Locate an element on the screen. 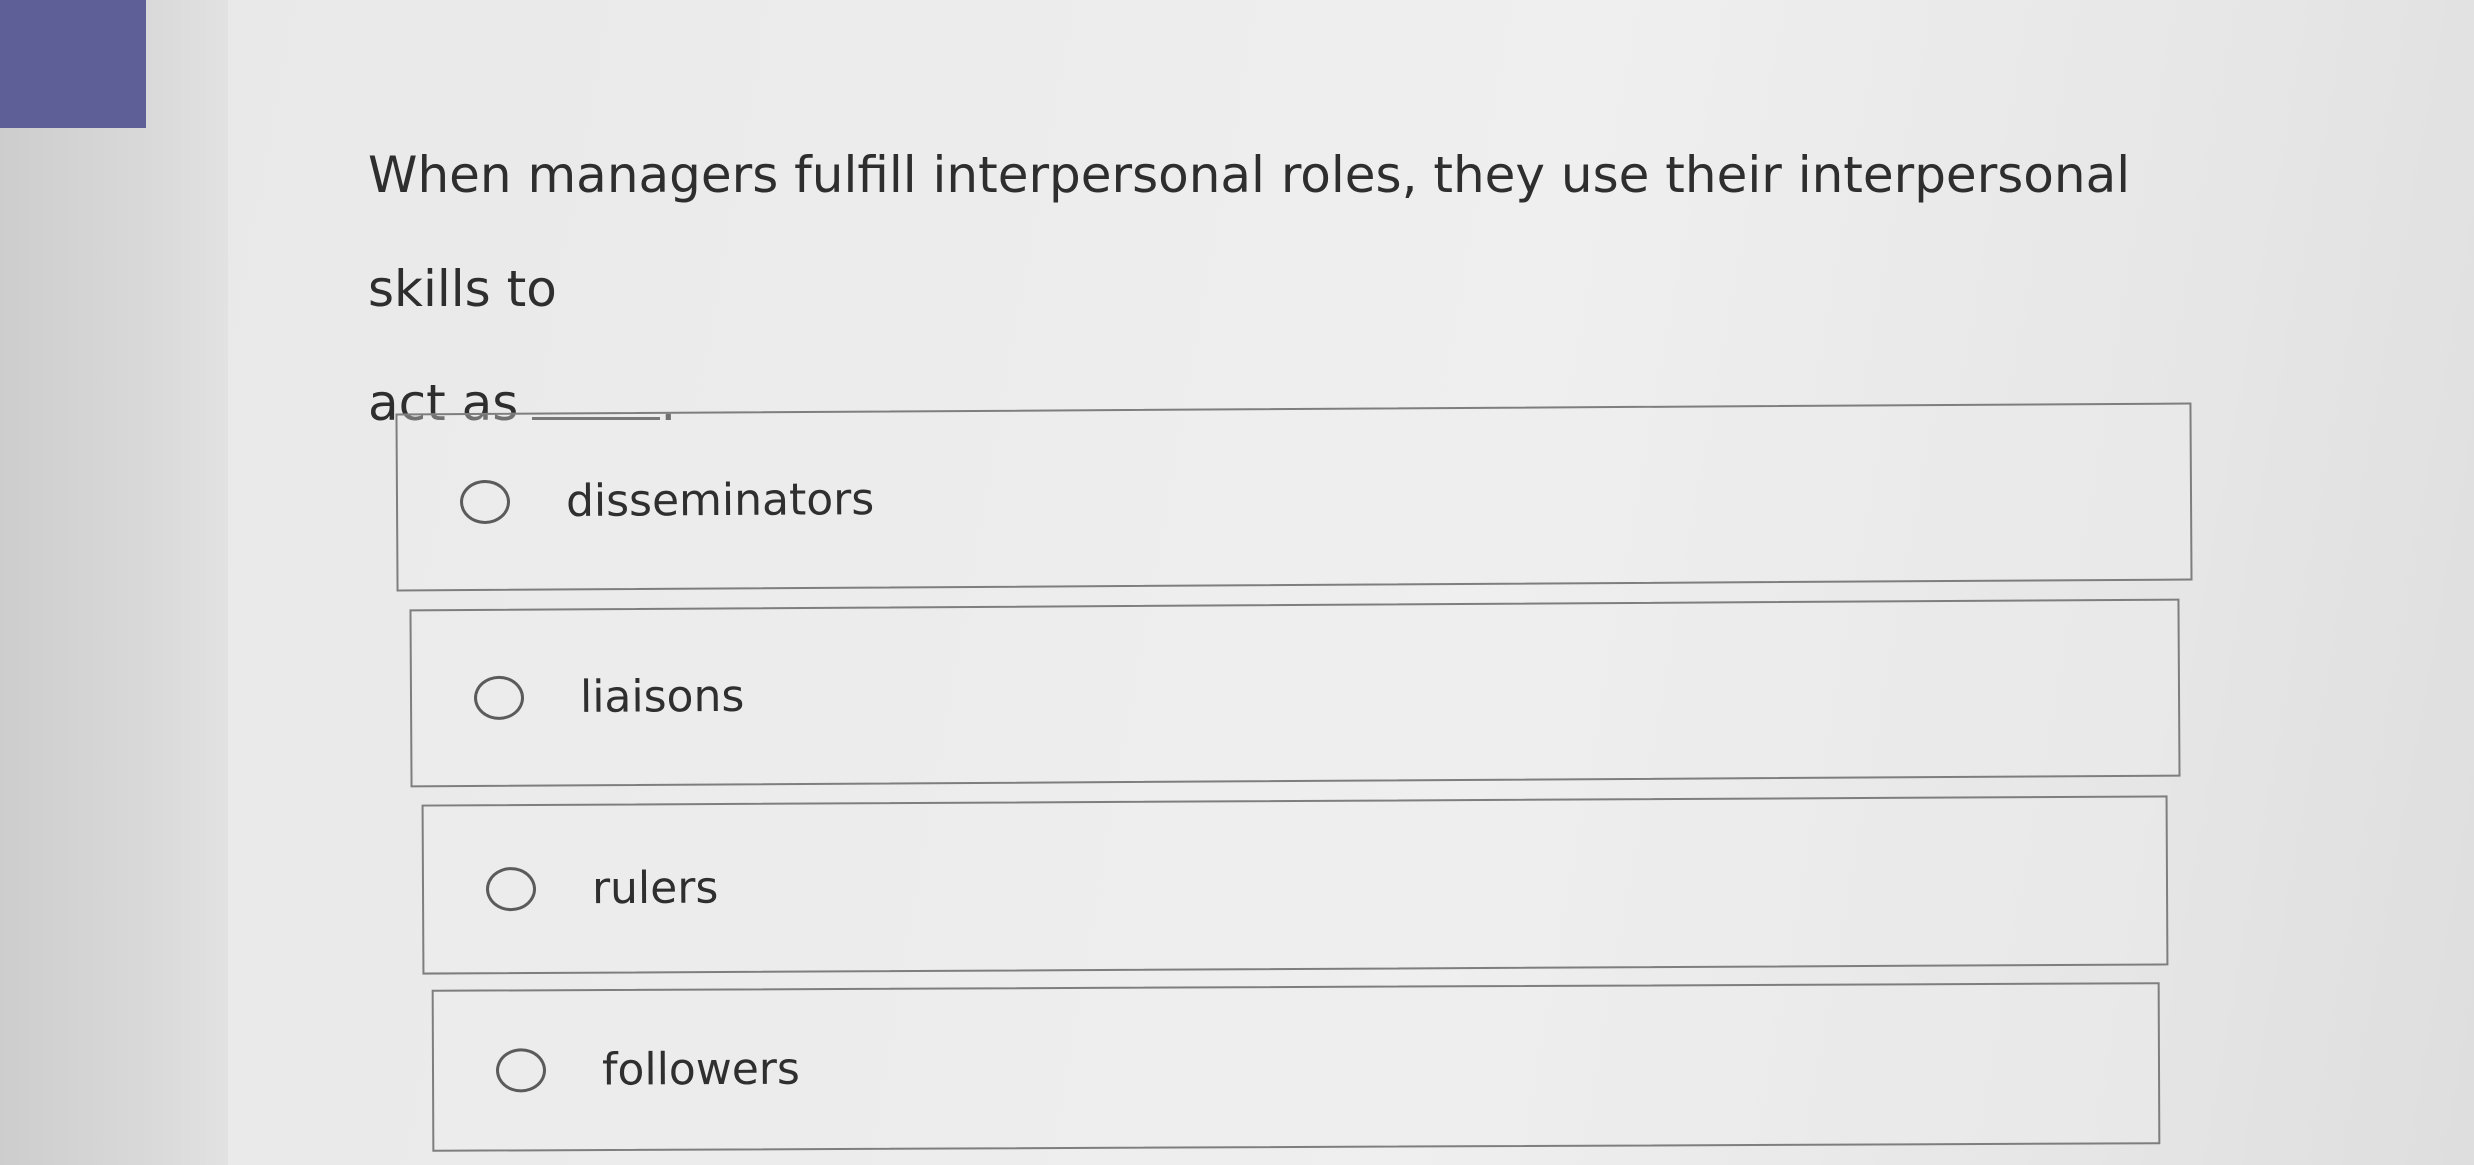  nav-accent-bar is located at coordinates (73, 64).